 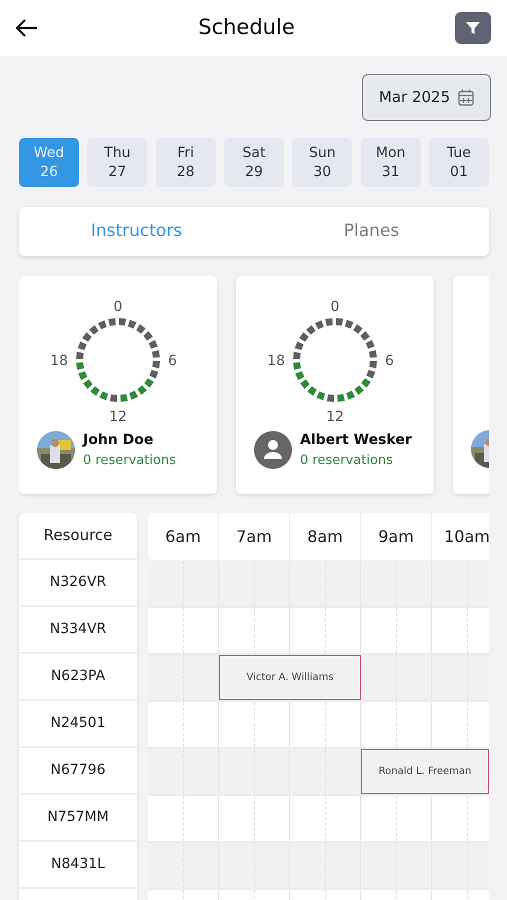 What do you see at coordinates (254, 162) in the screenshot?
I see `day-tab: Sat 29` at bounding box center [254, 162].